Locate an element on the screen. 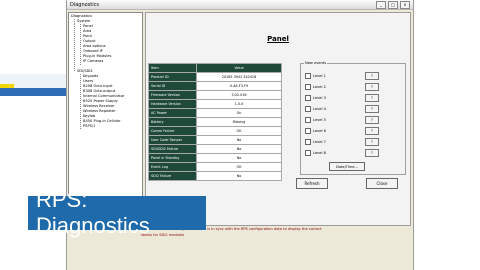  level-label: Level 3 is located at coordinates (319, 97).